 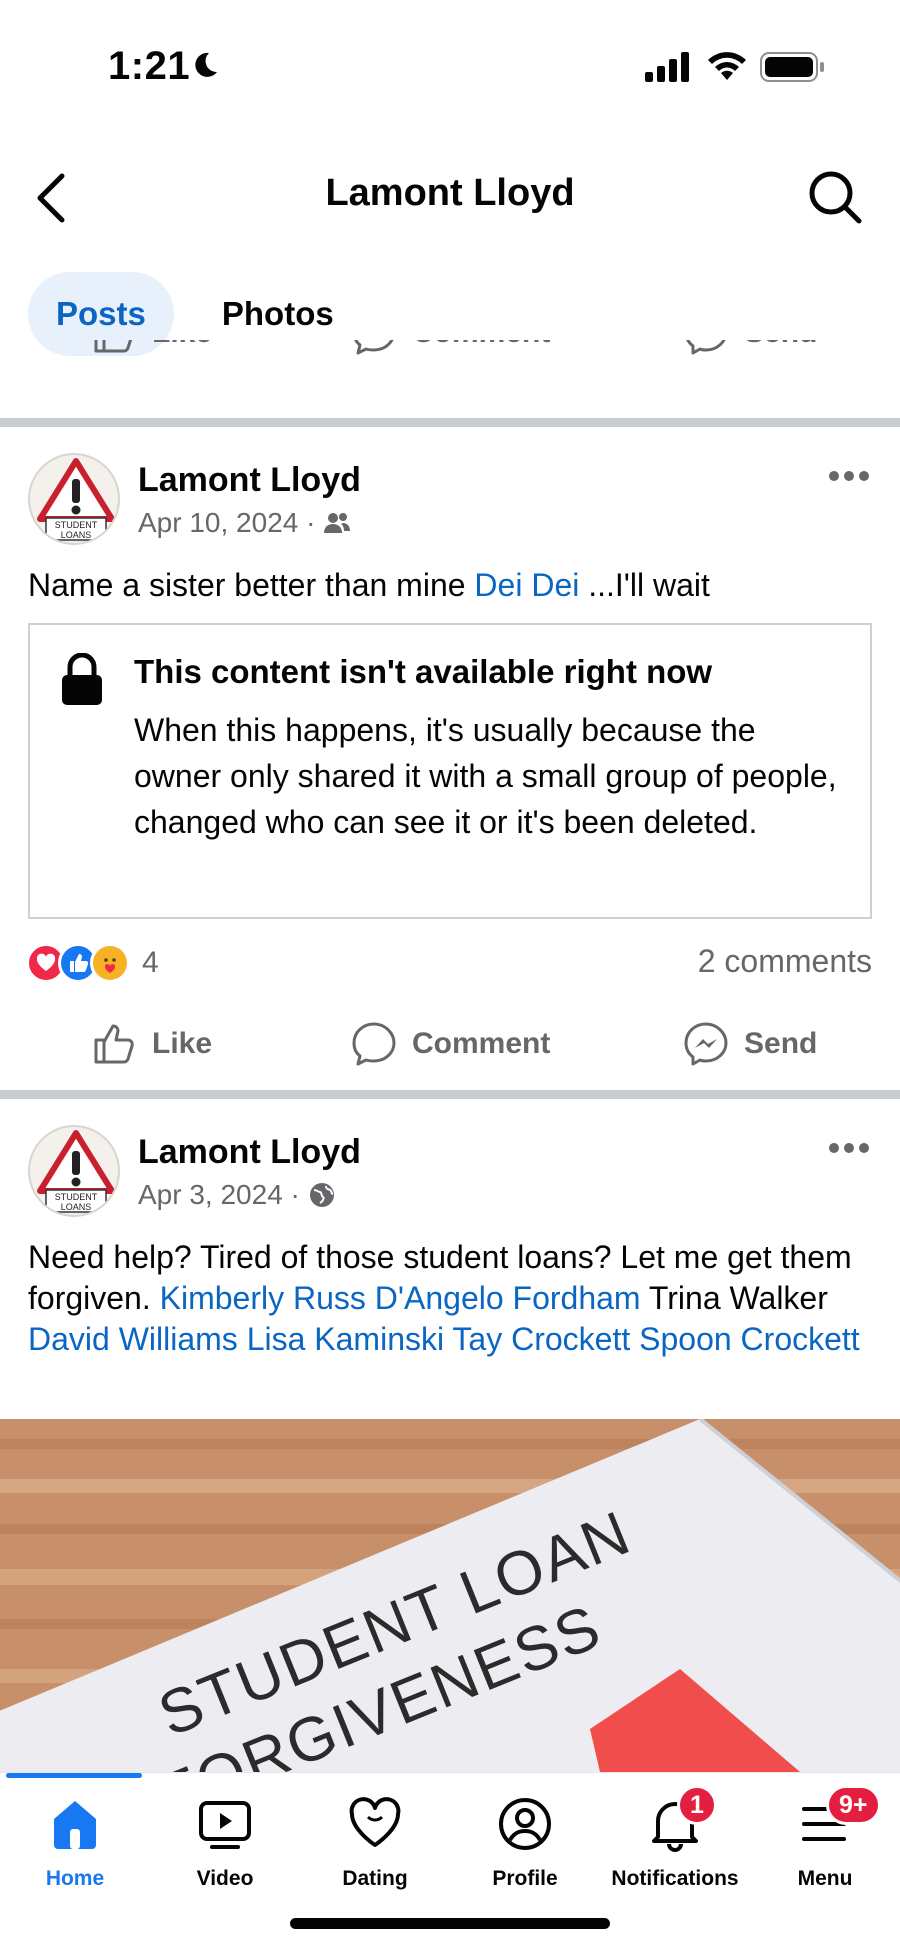 I want to click on page-title: Lamont Lloyd, so click(x=450, y=193).